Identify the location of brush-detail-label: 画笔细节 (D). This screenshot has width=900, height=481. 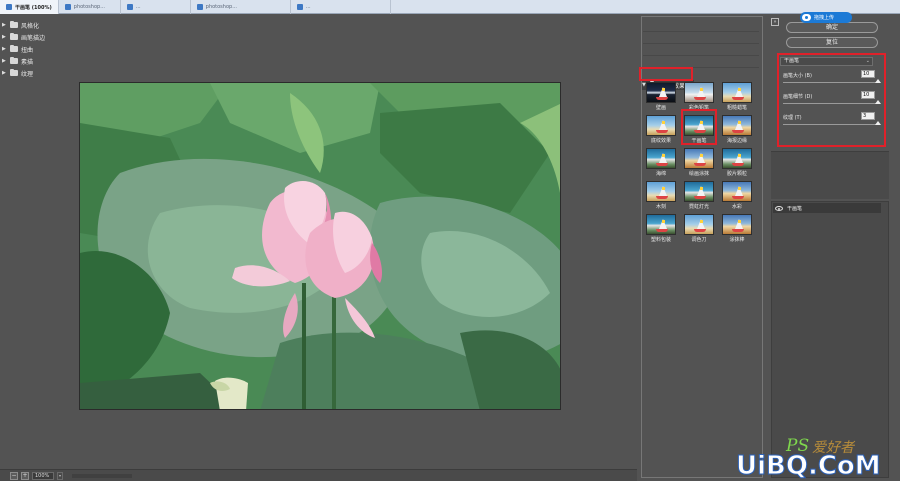
(798, 97).